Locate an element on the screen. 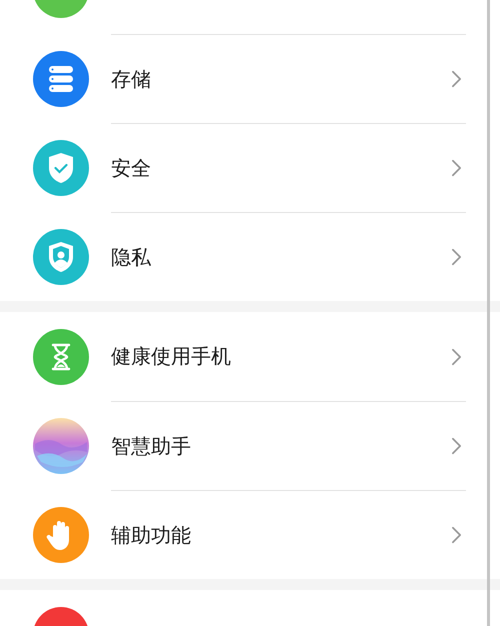 The width and height of the screenshot is (500, 626). hourglass-icon is located at coordinates (61, 356).